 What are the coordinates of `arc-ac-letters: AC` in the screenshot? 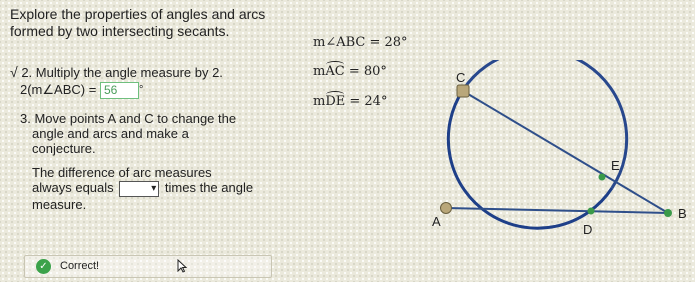 It's located at (335, 70).